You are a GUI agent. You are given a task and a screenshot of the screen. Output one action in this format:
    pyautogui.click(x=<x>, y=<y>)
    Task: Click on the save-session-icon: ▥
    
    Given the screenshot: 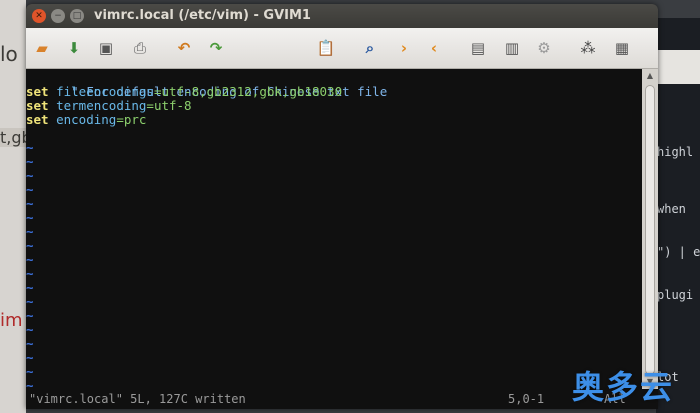 What is the action you would take?
    pyautogui.click(x=512, y=48)
    